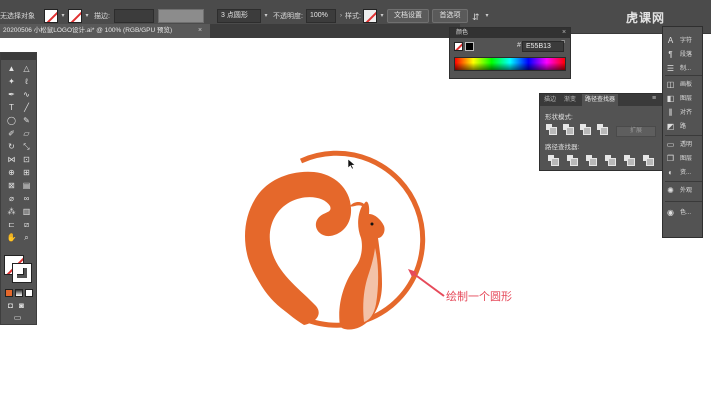 The width and height of the screenshot is (711, 400). I want to click on dock-item: A 字符, so click(684, 41).